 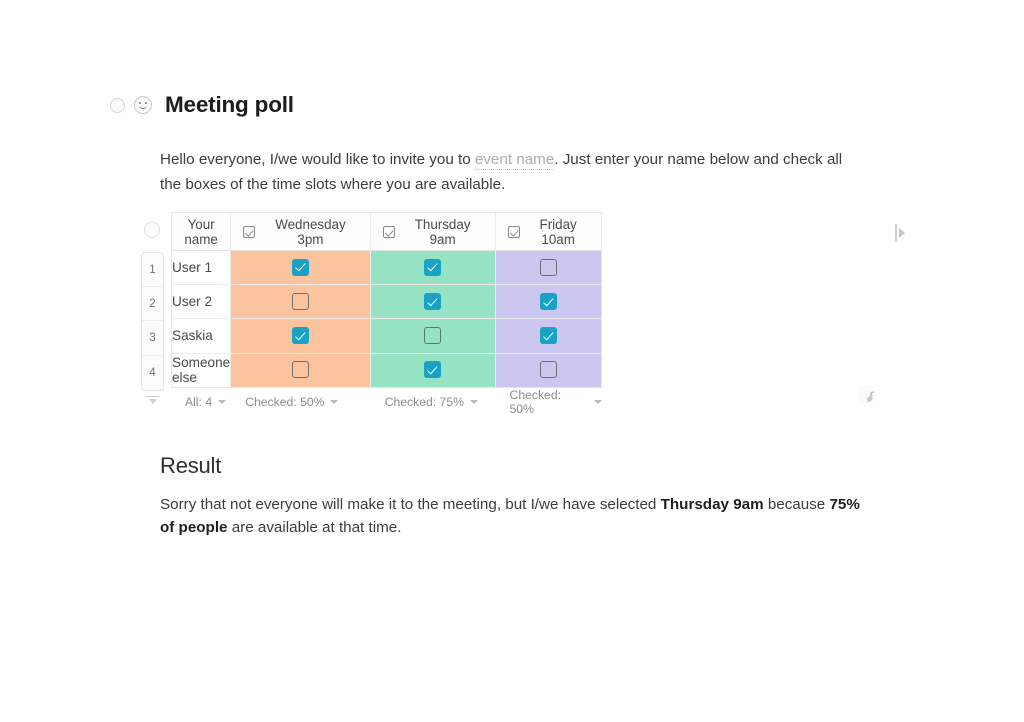 I want to click on name-cell: Saskia, so click(x=201, y=336).